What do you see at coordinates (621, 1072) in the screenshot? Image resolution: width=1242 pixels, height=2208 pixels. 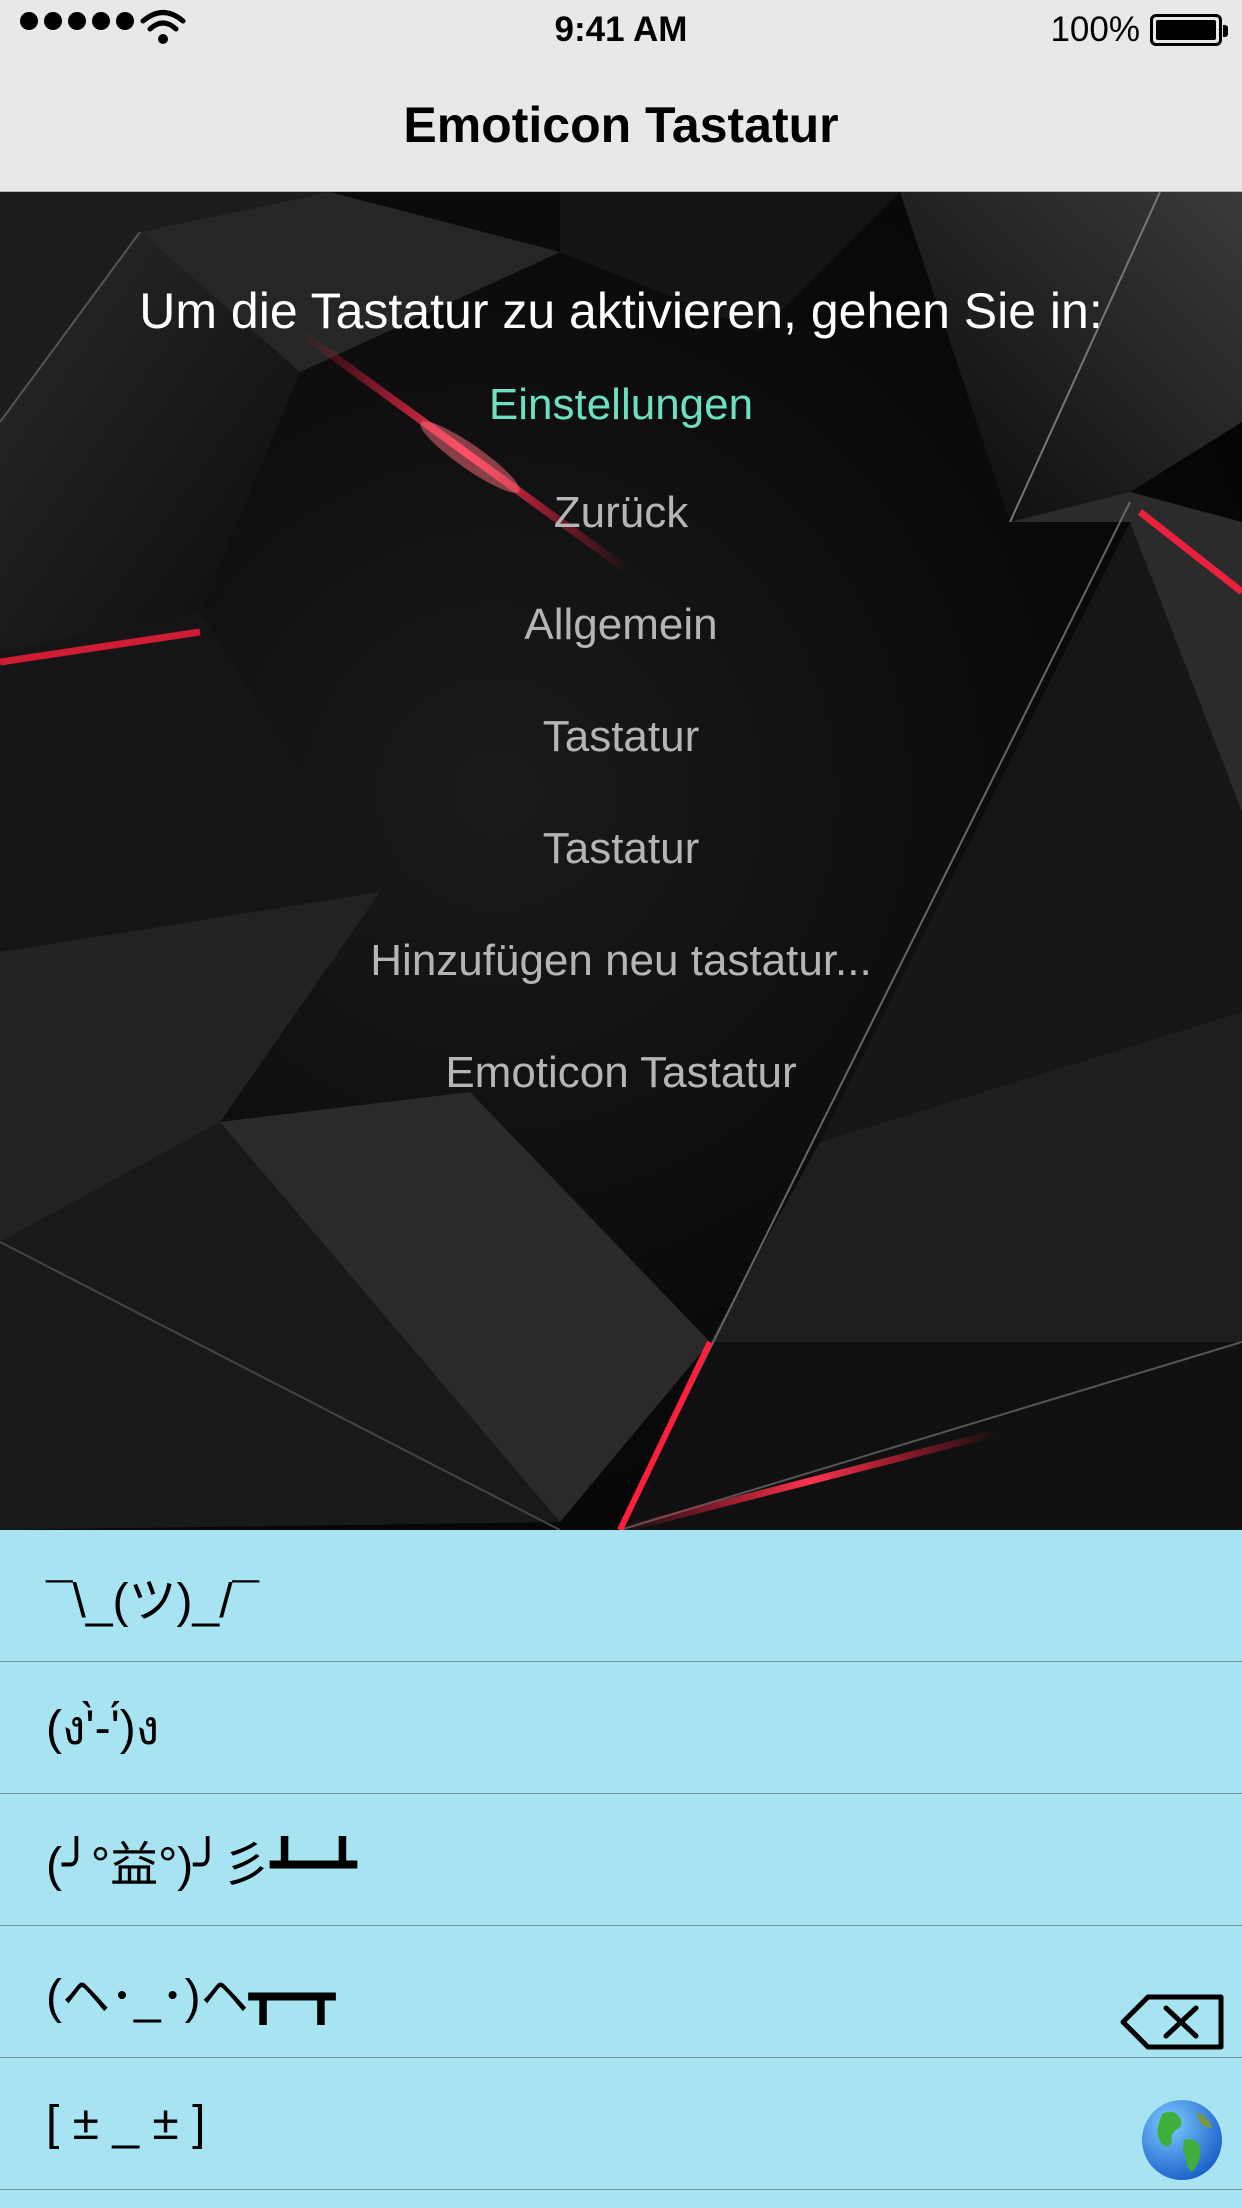 I see `step-emoticon-keyboard: Emoticon Tastatur` at bounding box center [621, 1072].